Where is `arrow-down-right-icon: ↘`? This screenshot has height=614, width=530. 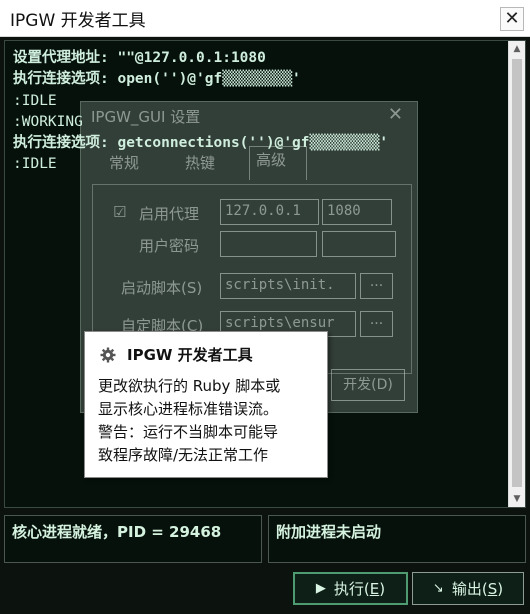
arrow-down-right-icon: ↘ is located at coordinates (438, 588).